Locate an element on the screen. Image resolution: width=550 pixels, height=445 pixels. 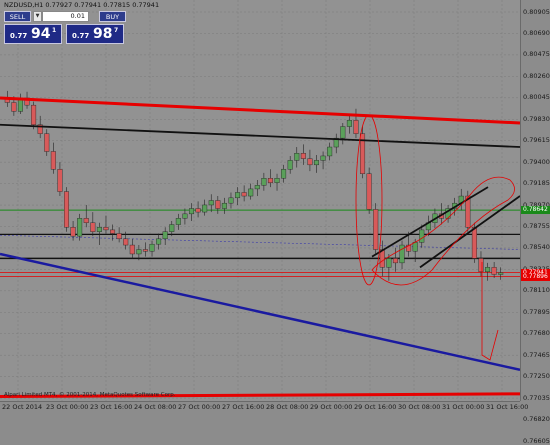
time-tick-label: 23 Oct 00:00 is located at coordinates (67, 407).